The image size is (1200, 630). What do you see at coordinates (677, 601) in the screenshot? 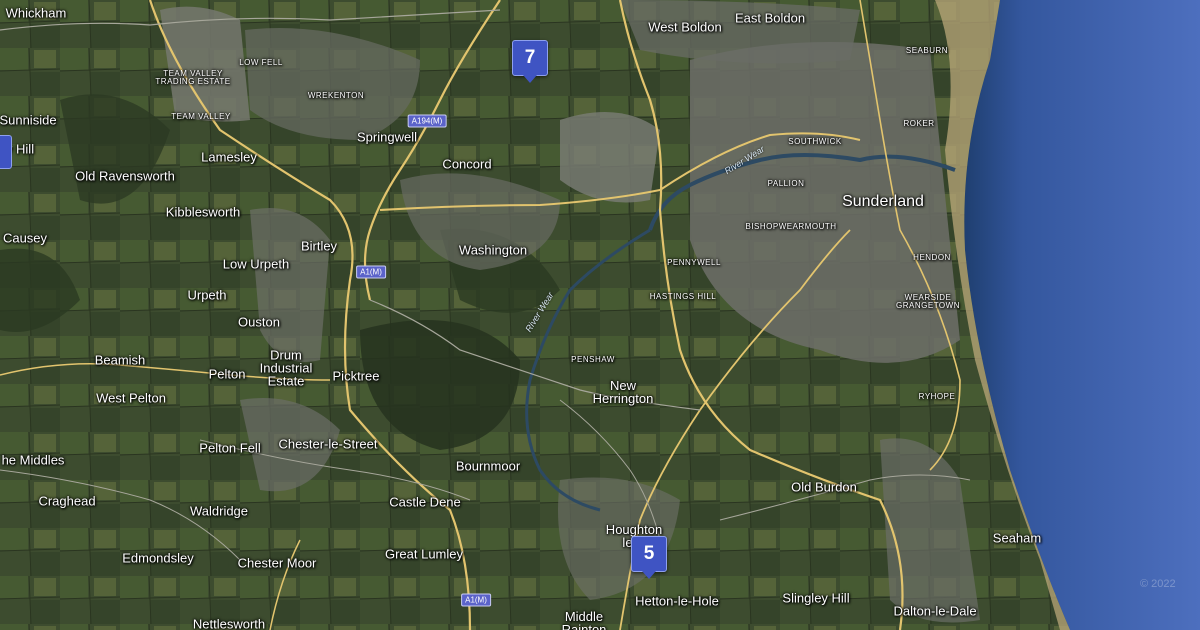
I see `place-label-hetton-le-hole: Hetton-le-Hole` at bounding box center [677, 601].